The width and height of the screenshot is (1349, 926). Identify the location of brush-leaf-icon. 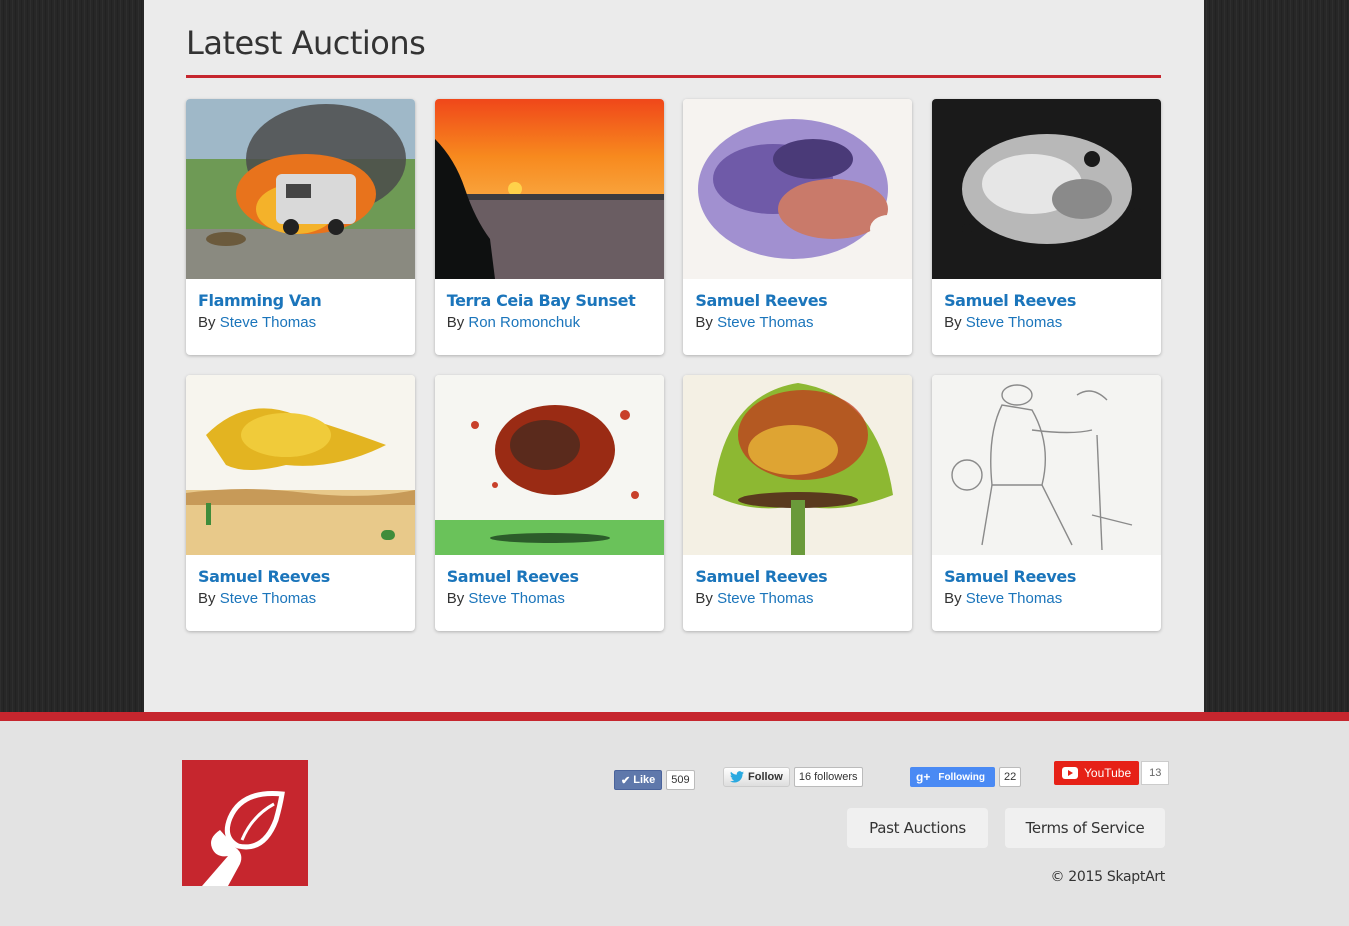
(243, 838).